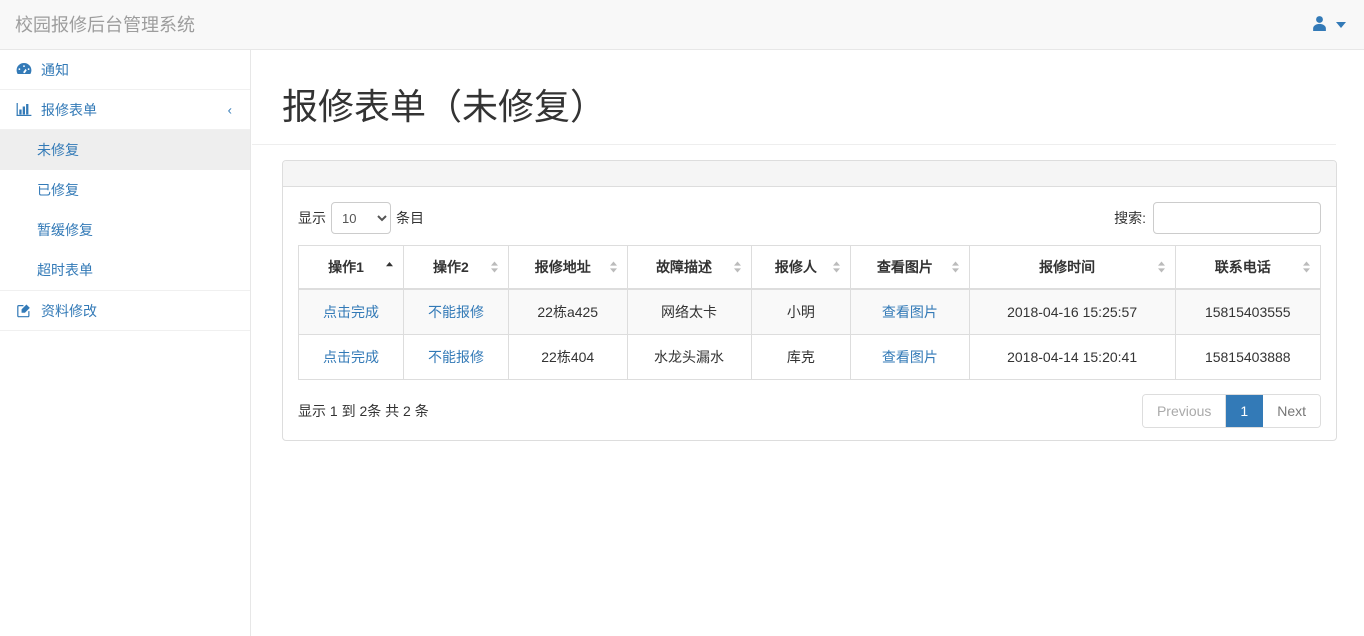  Describe the element at coordinates (1072, 311) in the screenshot. I see `cell-time: 2018-04-16 15:25:57` at that location.